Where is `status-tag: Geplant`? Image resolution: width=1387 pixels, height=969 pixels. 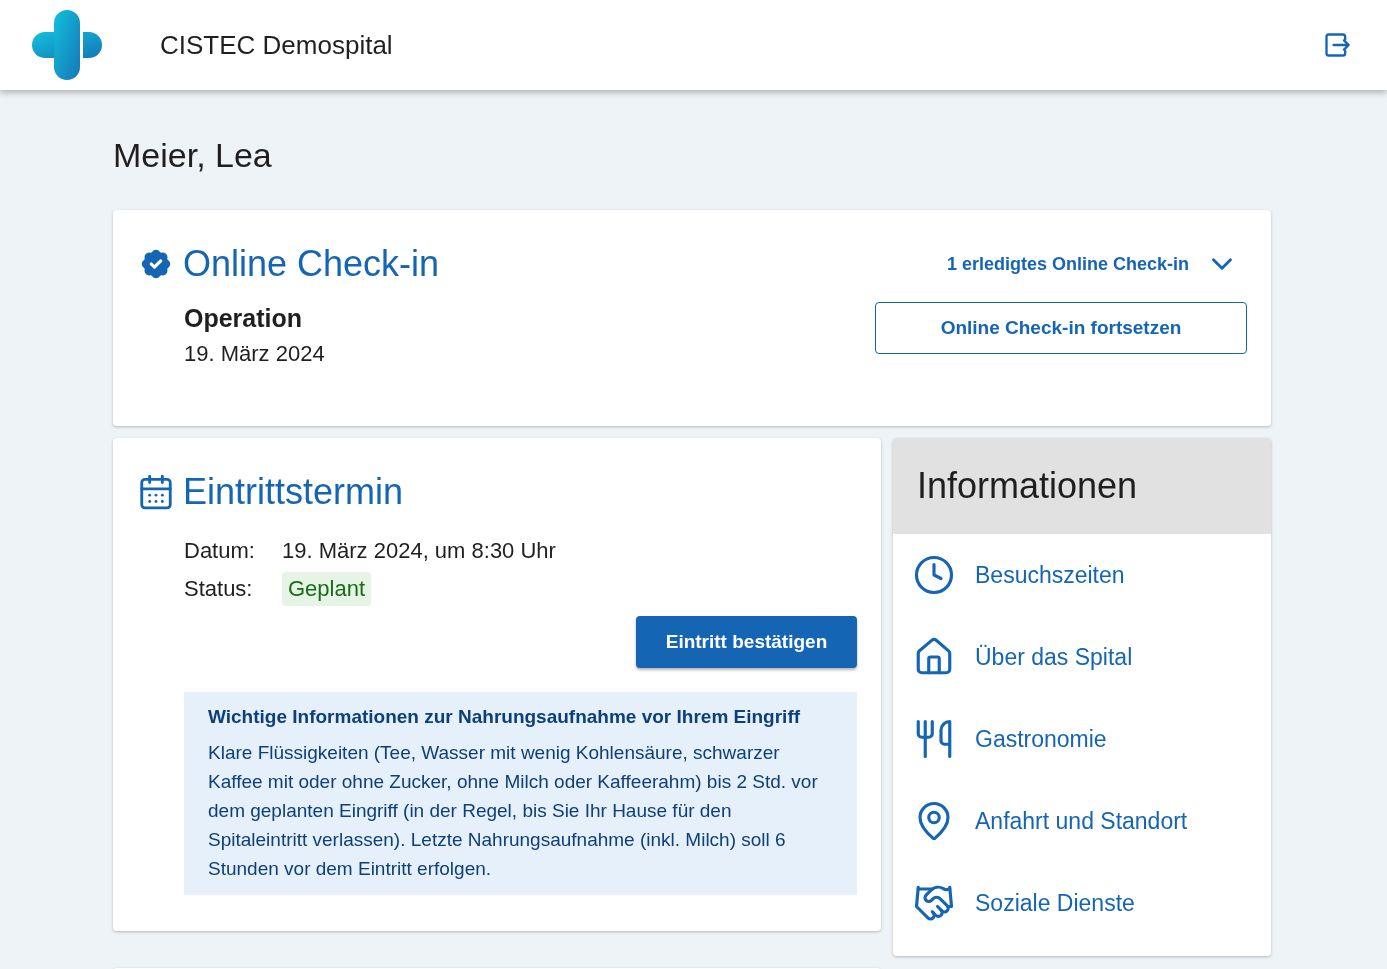
status-tag: Geplant is located at coordinates (327, 589).